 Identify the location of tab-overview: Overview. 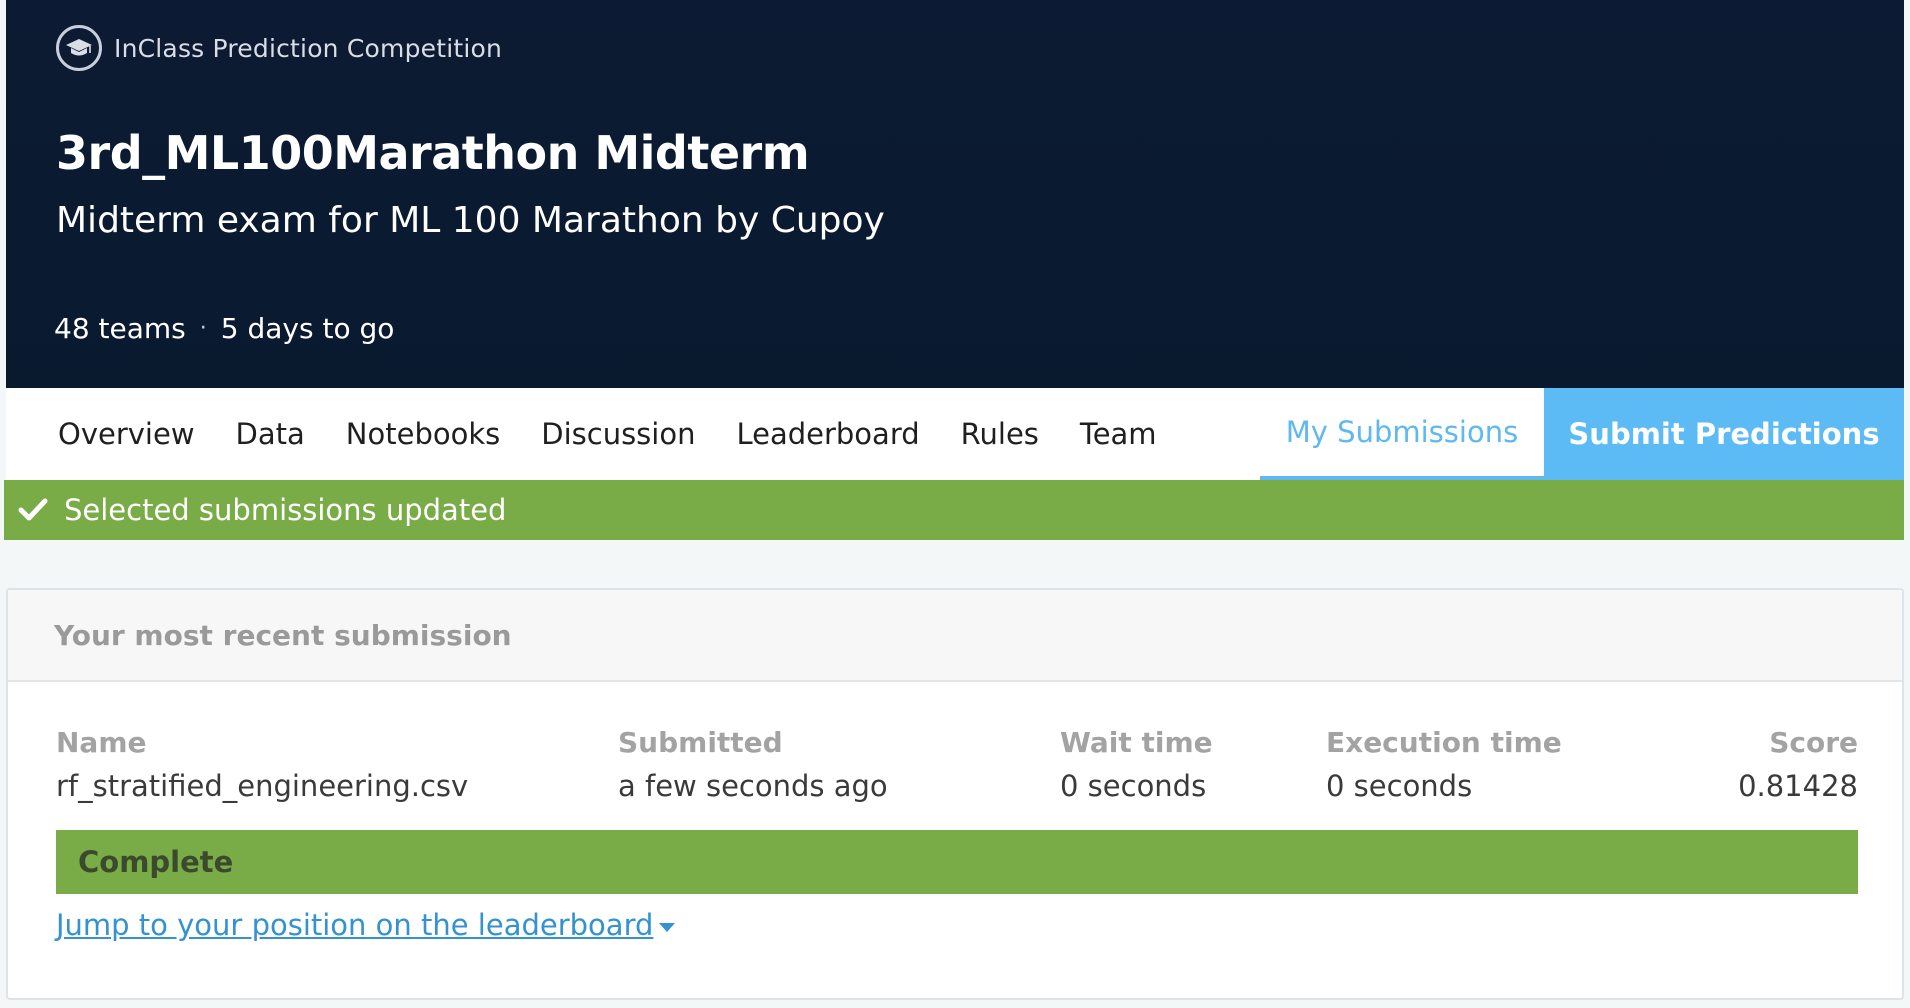
(126, 434).